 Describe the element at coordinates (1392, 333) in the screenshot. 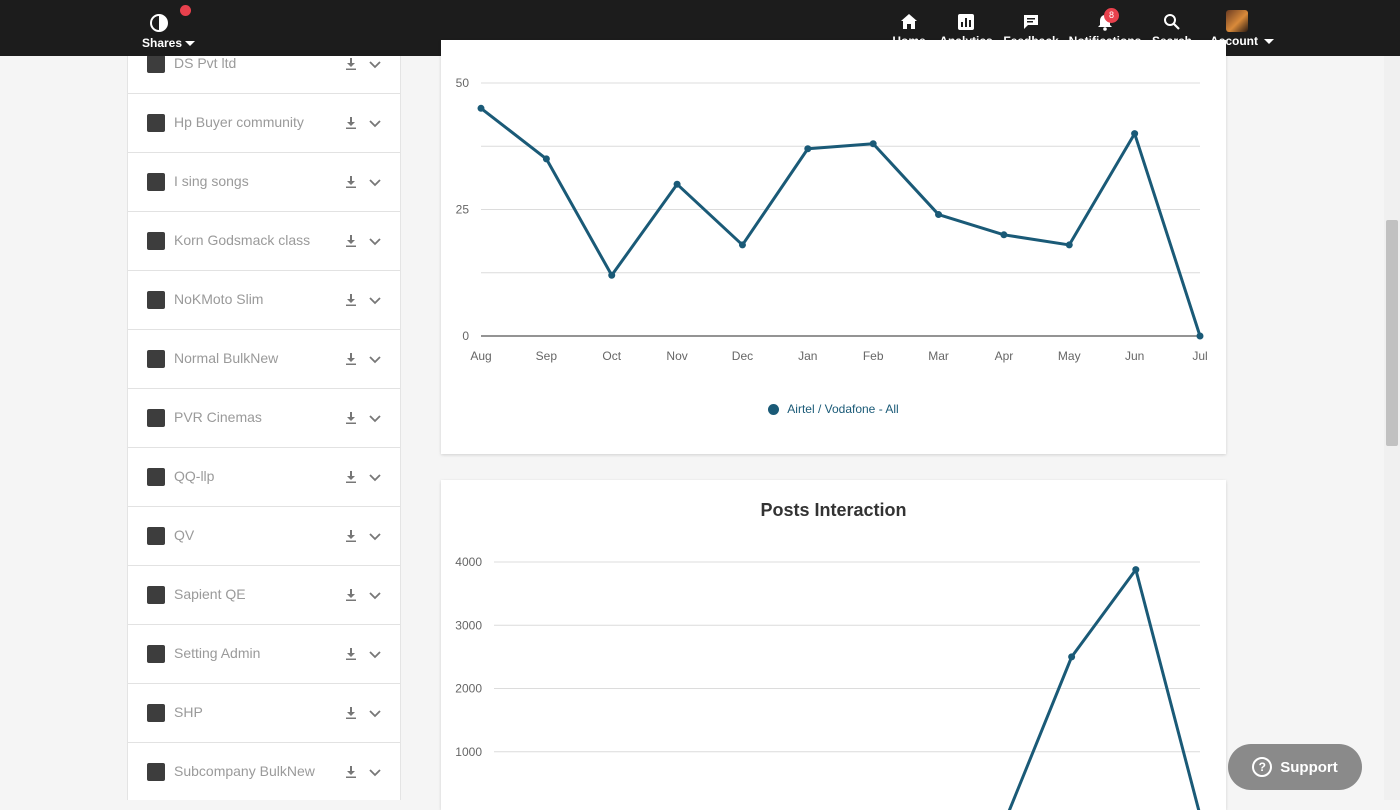

I see `scrollbar-thumb` at that location.